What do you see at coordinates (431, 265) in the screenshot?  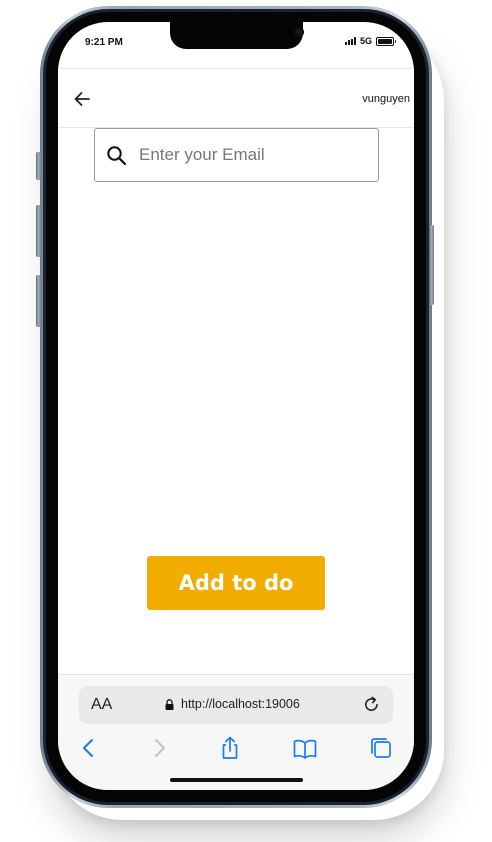 I see `power-button` at bounding box center [431, 265].